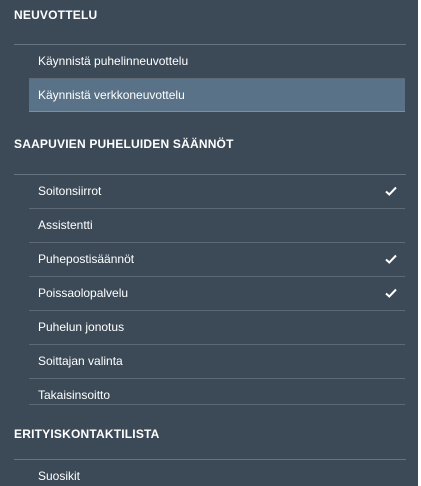 This screenshot has width=421, height=486. Describe the element at coordinates (83, 293) in the screenshot. I see `menu-item-label: Poissaolopalvelu` at that location.